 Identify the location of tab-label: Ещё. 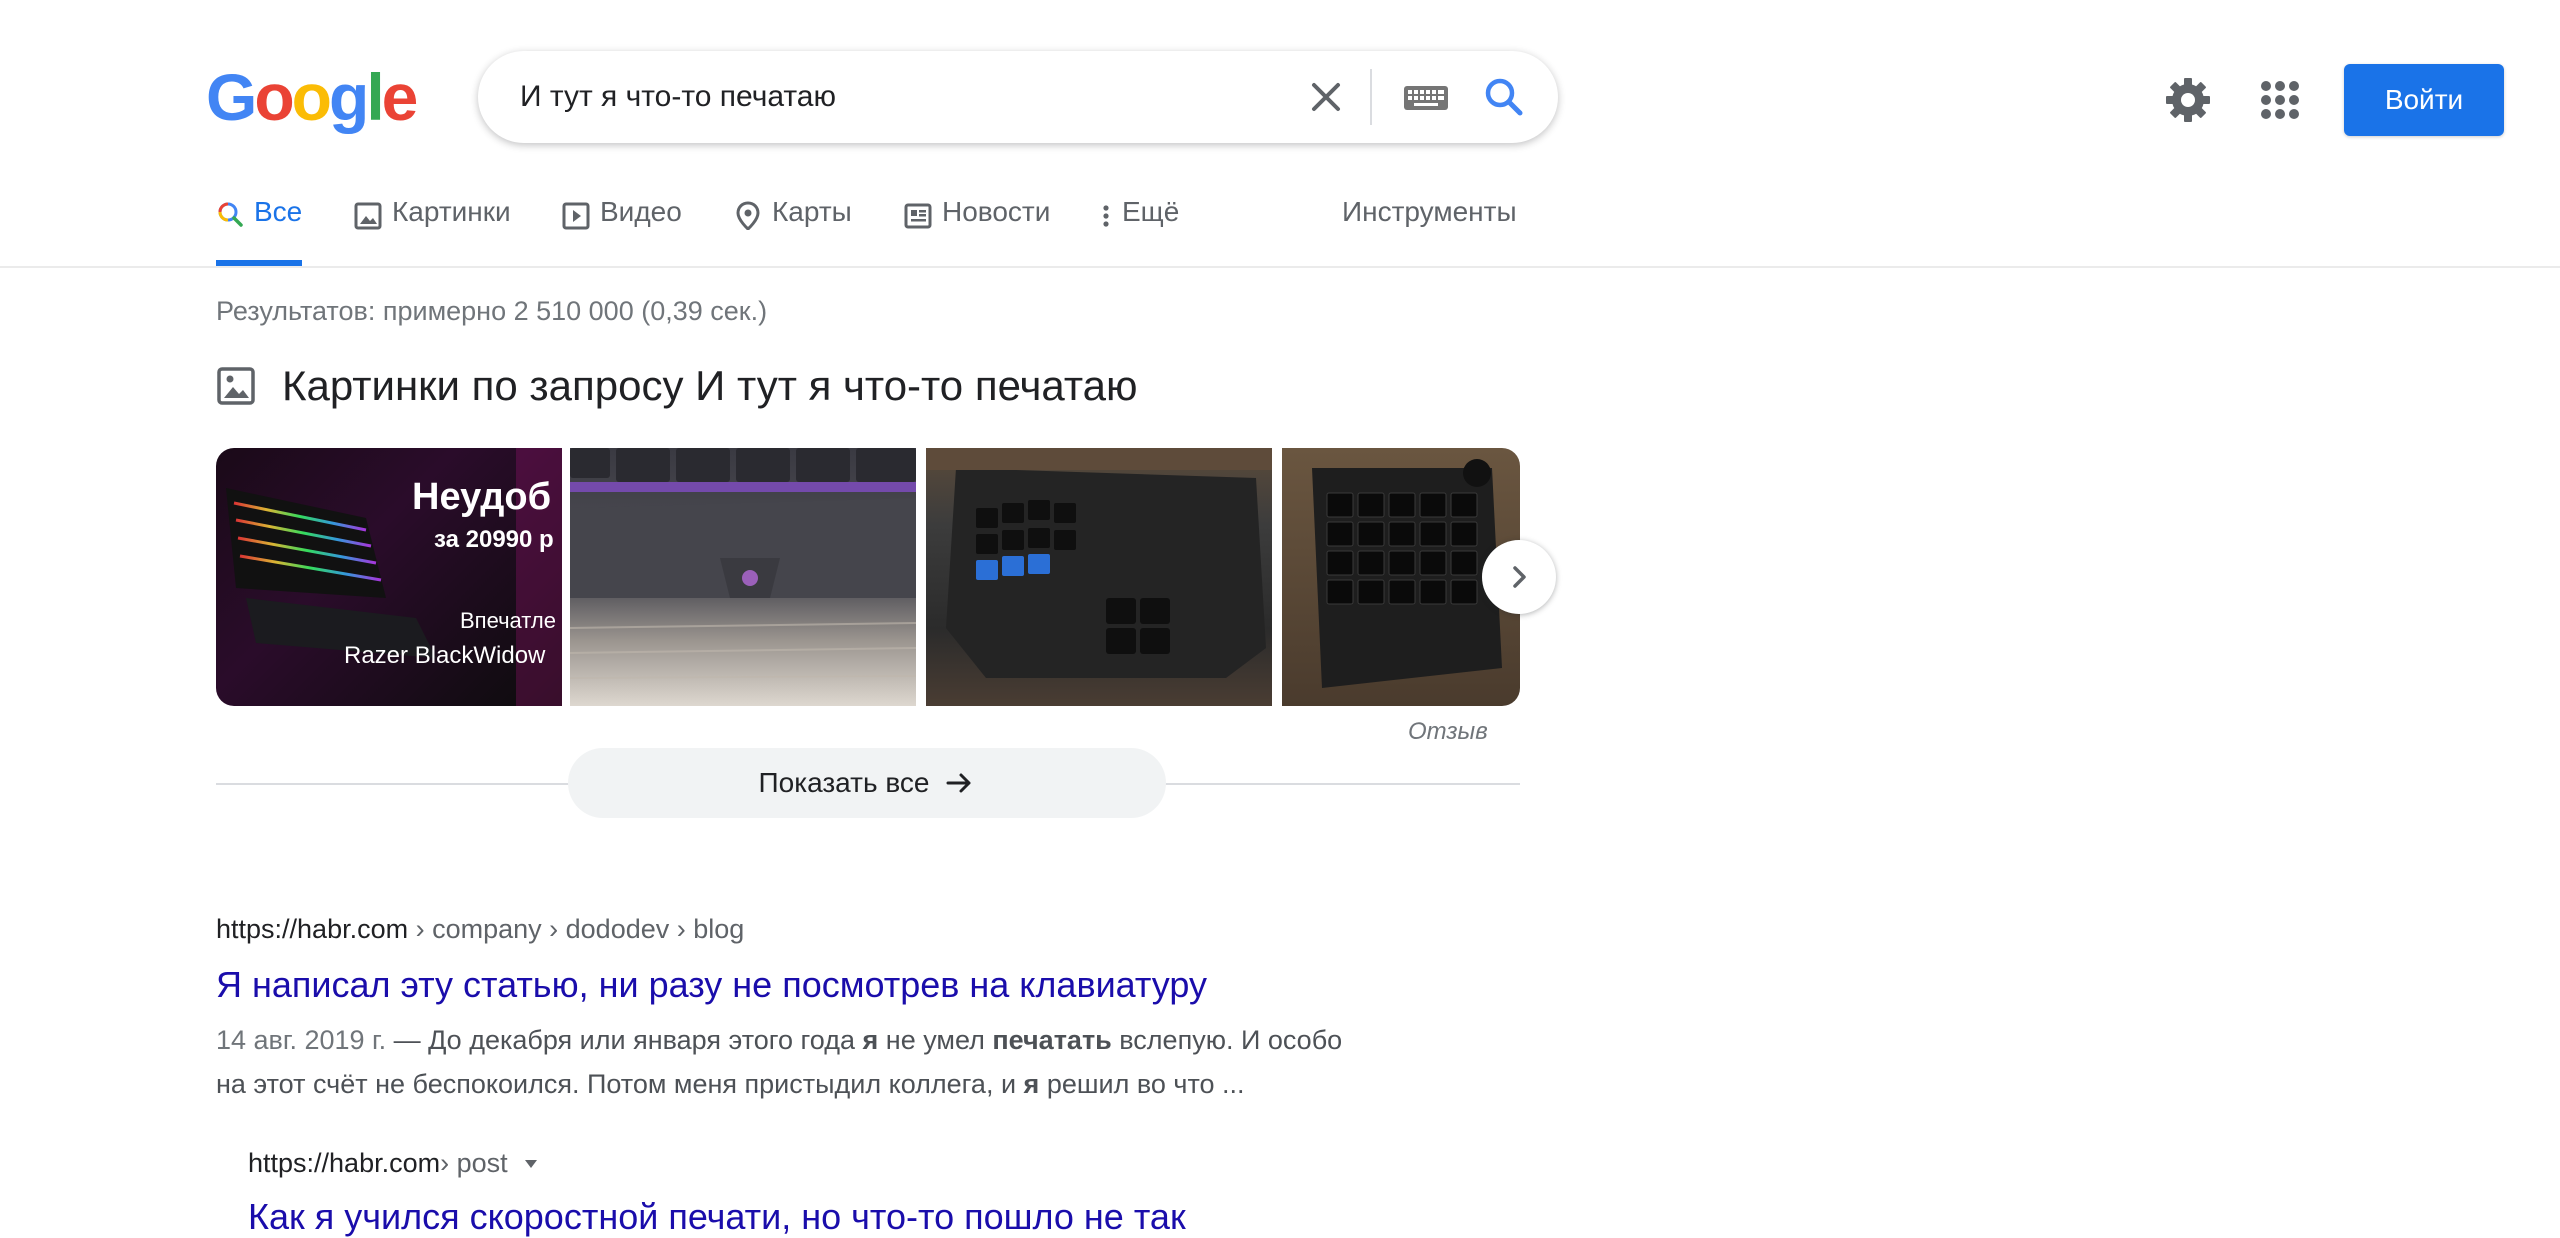
(1151, 211).